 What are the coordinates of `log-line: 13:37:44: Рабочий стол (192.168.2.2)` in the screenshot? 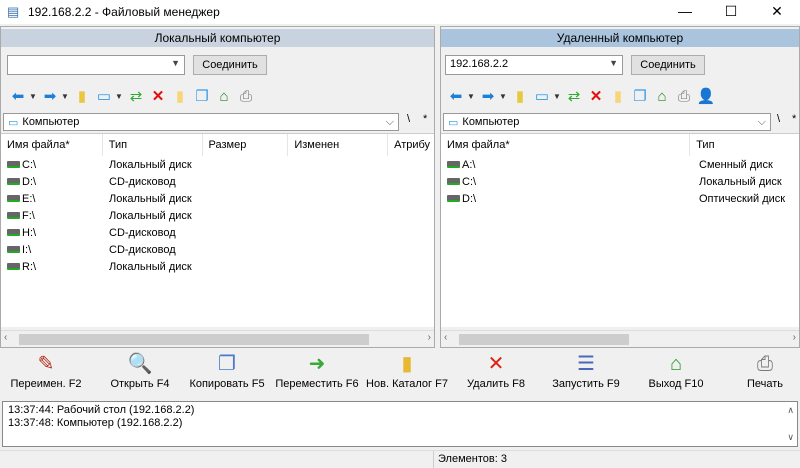 It's located at (101, 410).